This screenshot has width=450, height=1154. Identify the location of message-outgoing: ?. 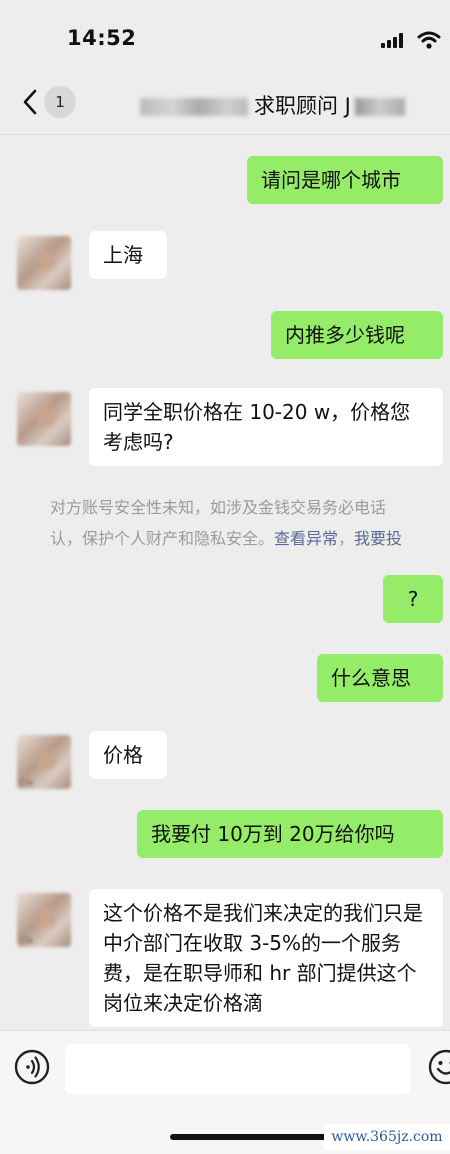
(413, 599).